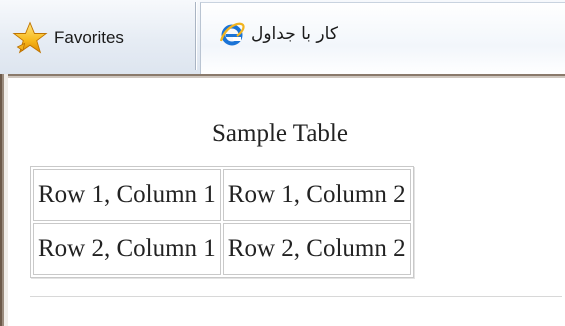 The width and height of the screenshot is (565, 326). I want to click on content-top-border, so click(282, 77).